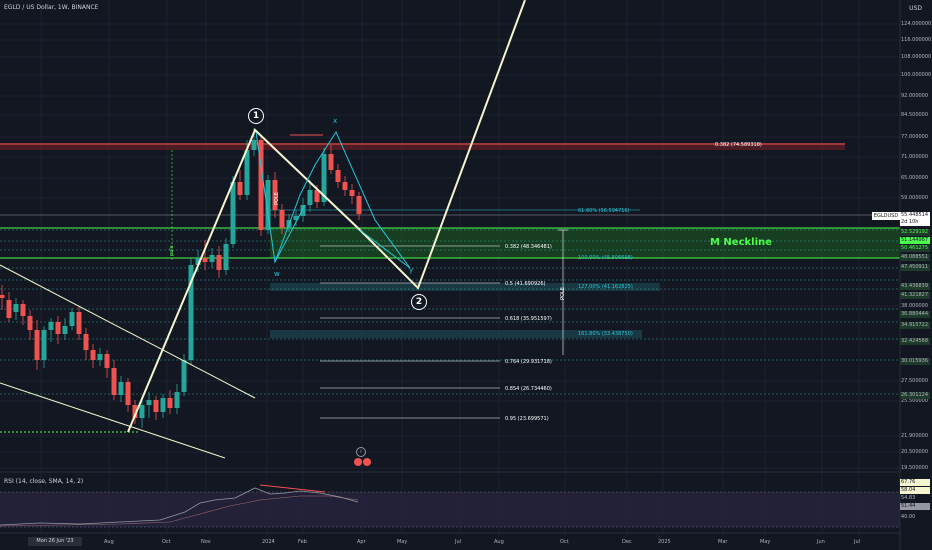 The width and height of the screenshot is (932, 550). What do you see at coordinates (915, 198) in the screenshot?
I see `price-axis-label: 59.000000` at bounding box center [915, 198].